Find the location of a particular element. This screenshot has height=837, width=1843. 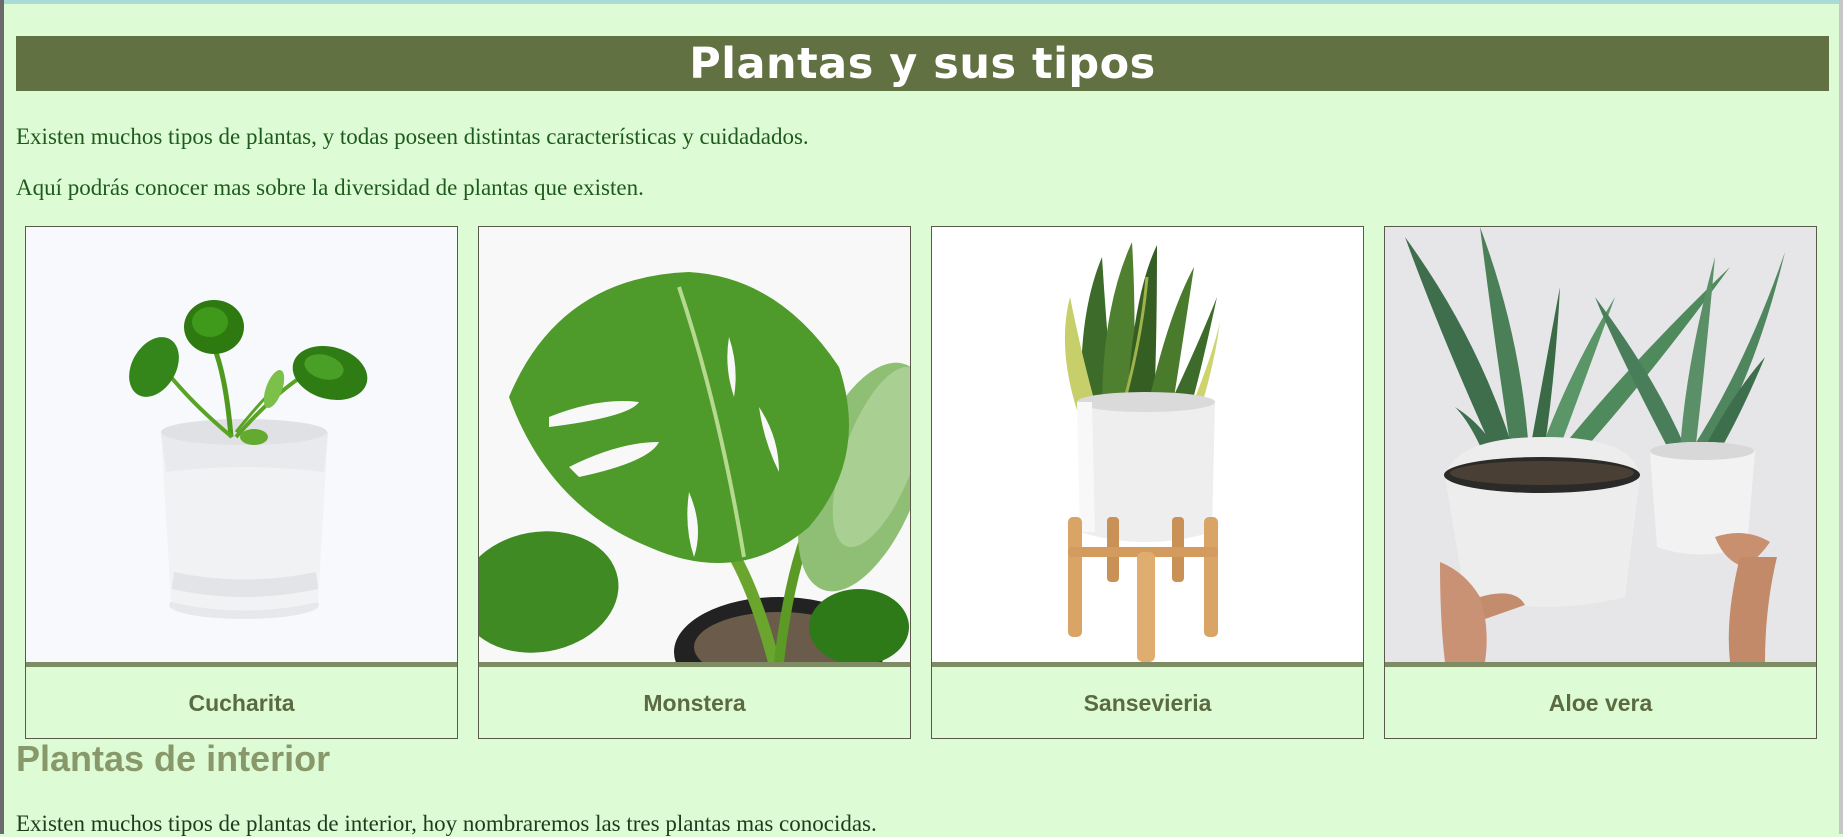

card-cucharita: Cucharita is located at coordinates (241, 482).